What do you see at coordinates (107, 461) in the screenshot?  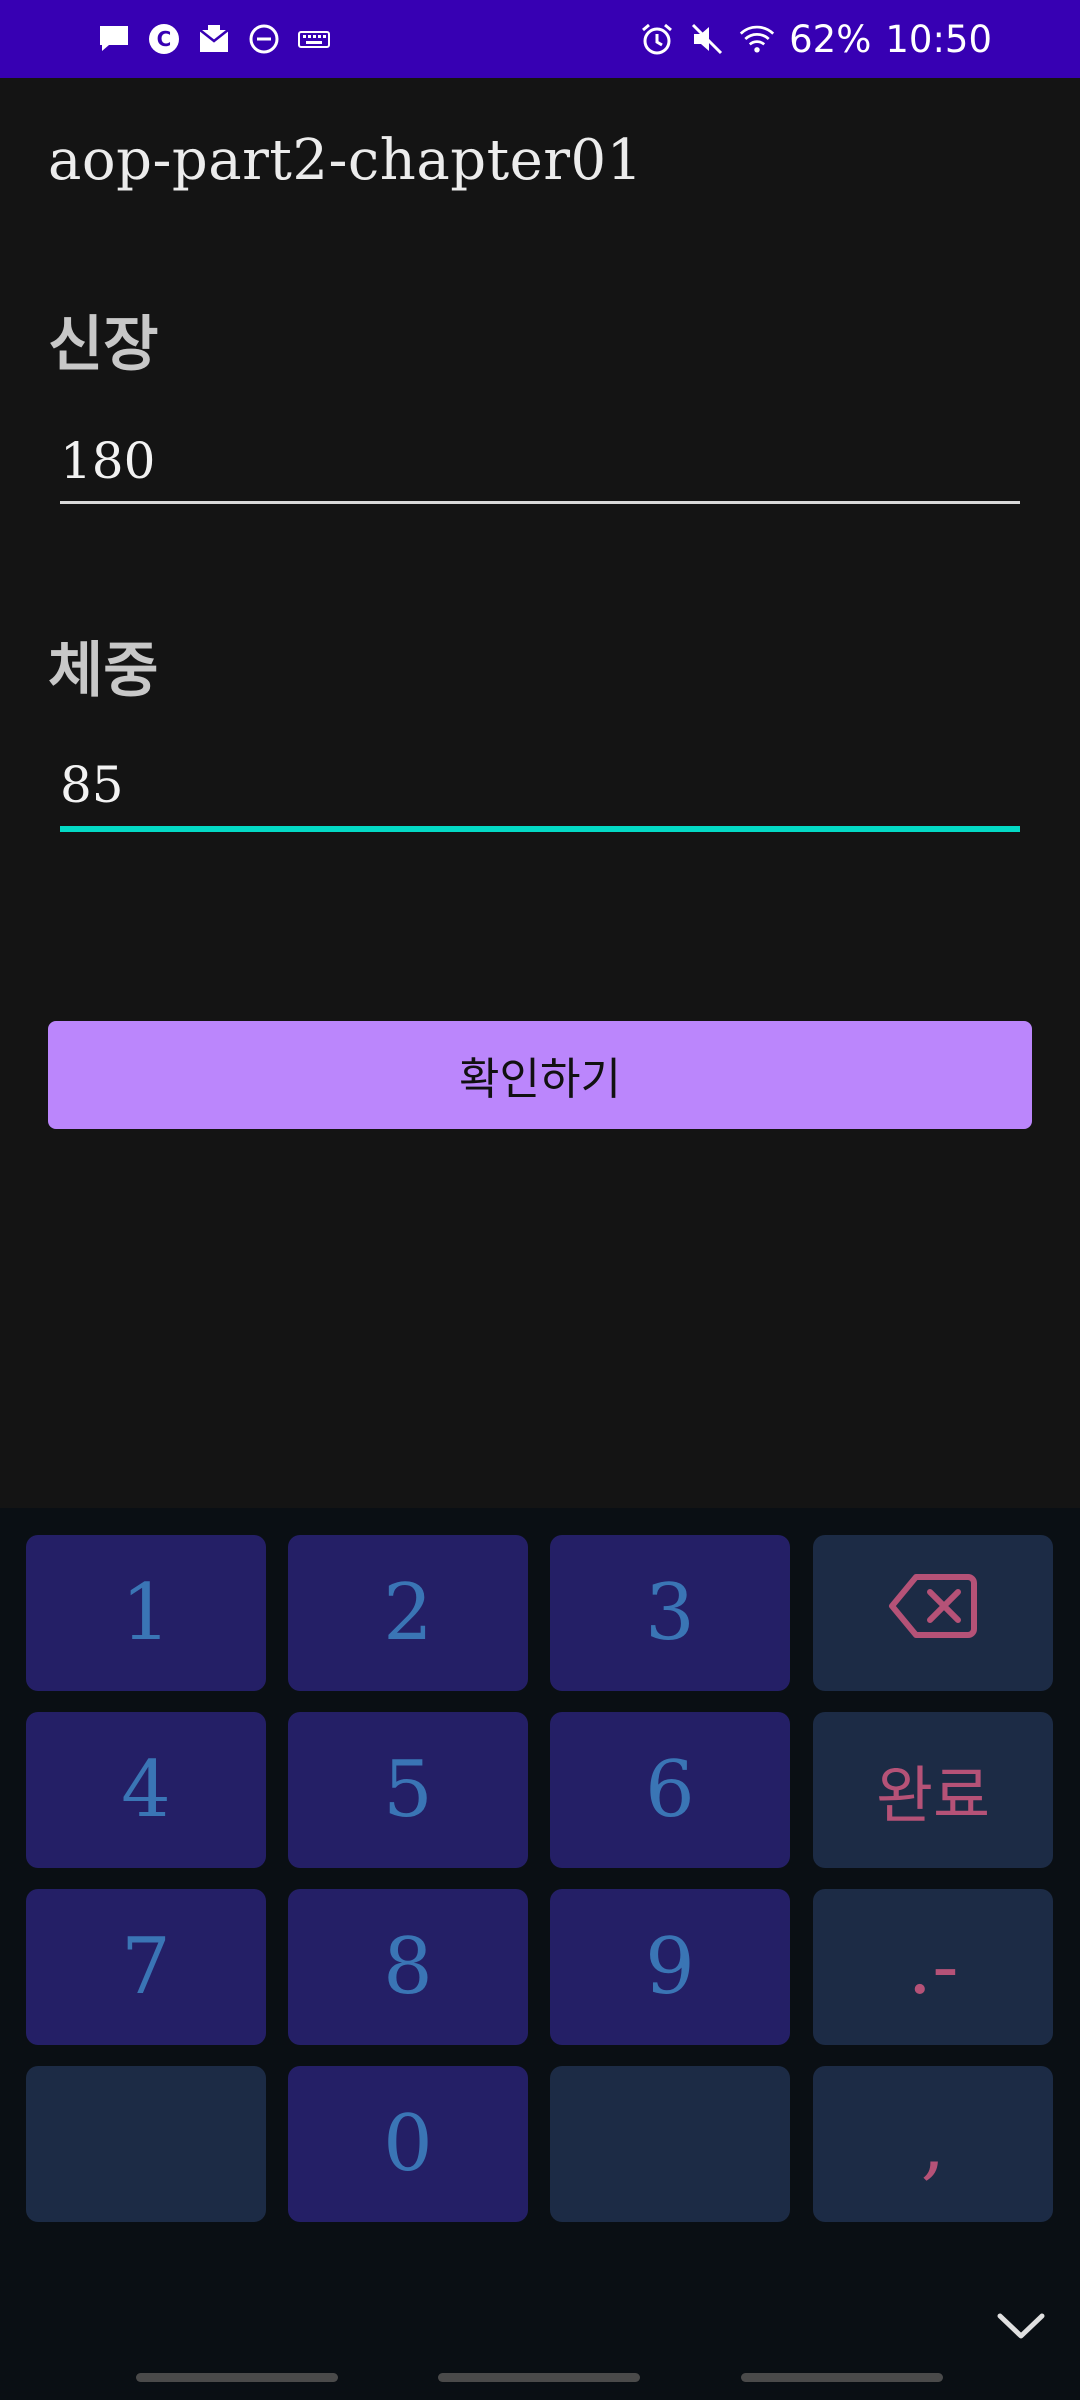 I see `height-input: 180` at bounding box center [107, 461].